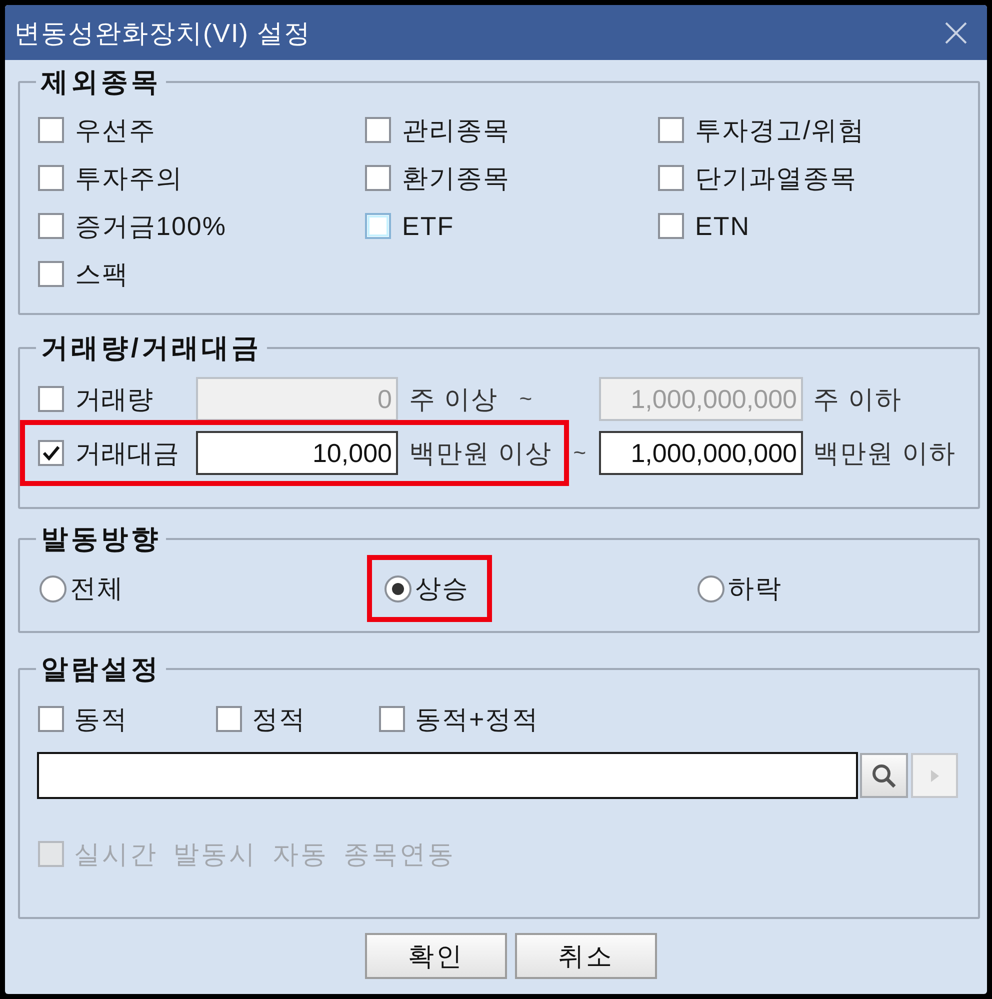 The height and width of the screenshot is (999, 992). Describe the element at coordinates (101, 719) in the screenshot. I see `checkbox-label: 동적` at that location.